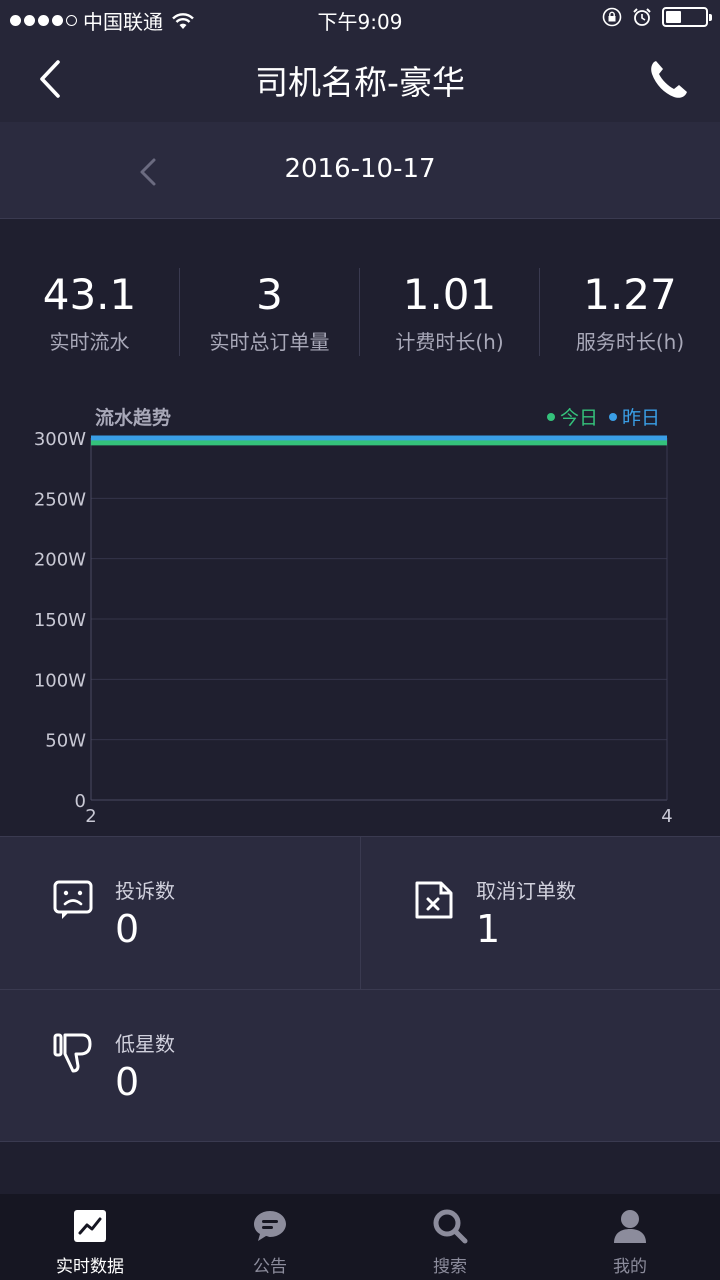  I want to click on stat-service-hours: 1.27 服务时长(h), so click(630, 312).